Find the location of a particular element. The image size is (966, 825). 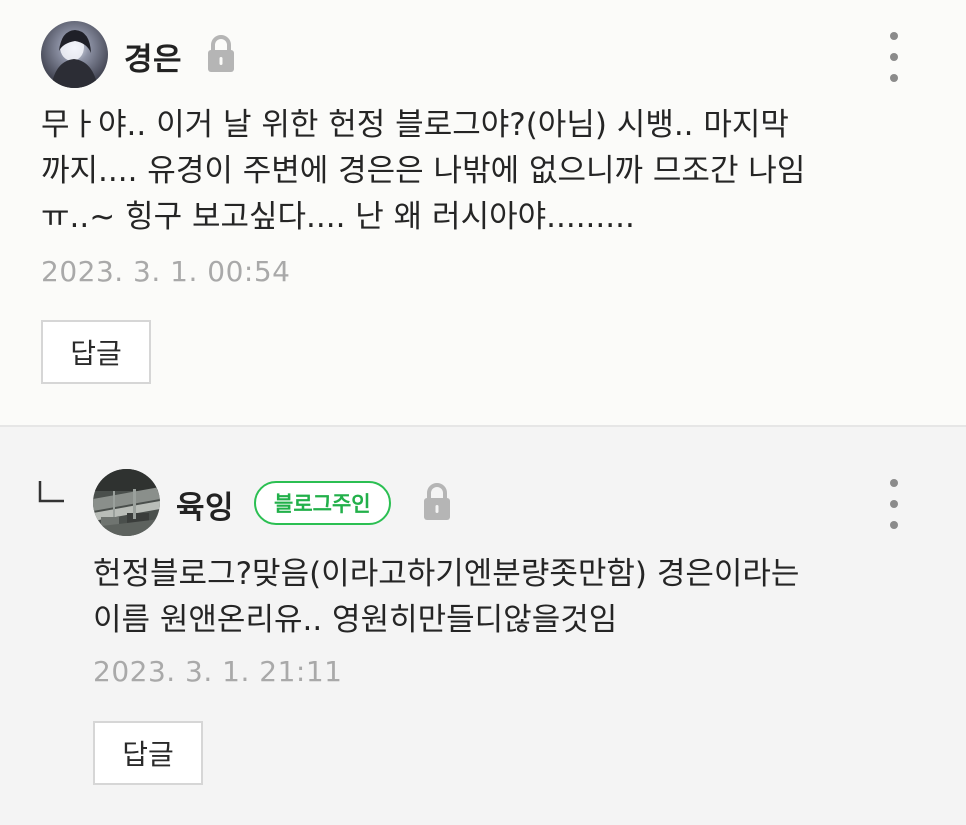

comment-author: 경은 is located at coordinates (153, 56).